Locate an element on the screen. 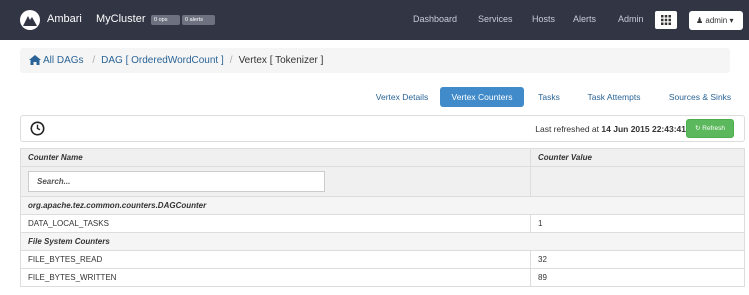  table-row: FILE_BYTES_WRITTEN 89 is located at coordinates (382, 277).